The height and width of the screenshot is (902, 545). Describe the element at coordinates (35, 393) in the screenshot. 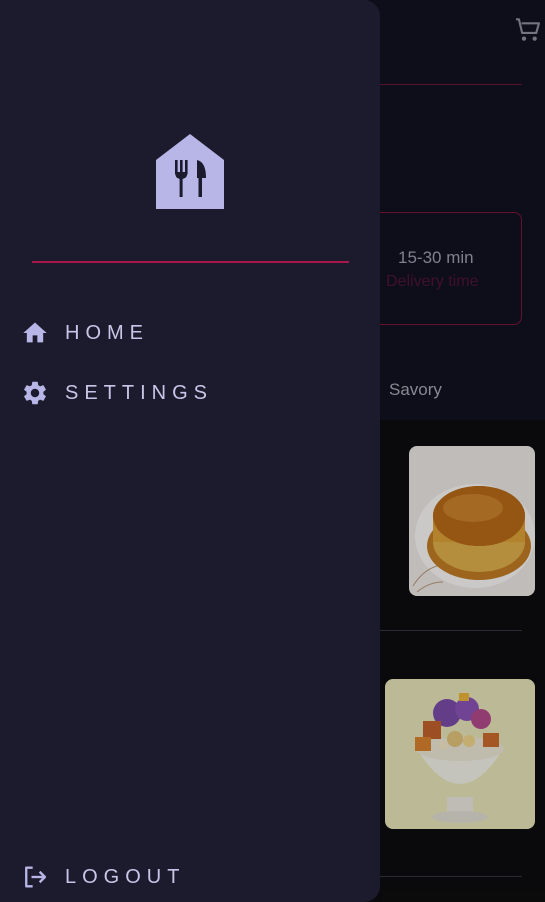

I see `gear-icon` at that location.